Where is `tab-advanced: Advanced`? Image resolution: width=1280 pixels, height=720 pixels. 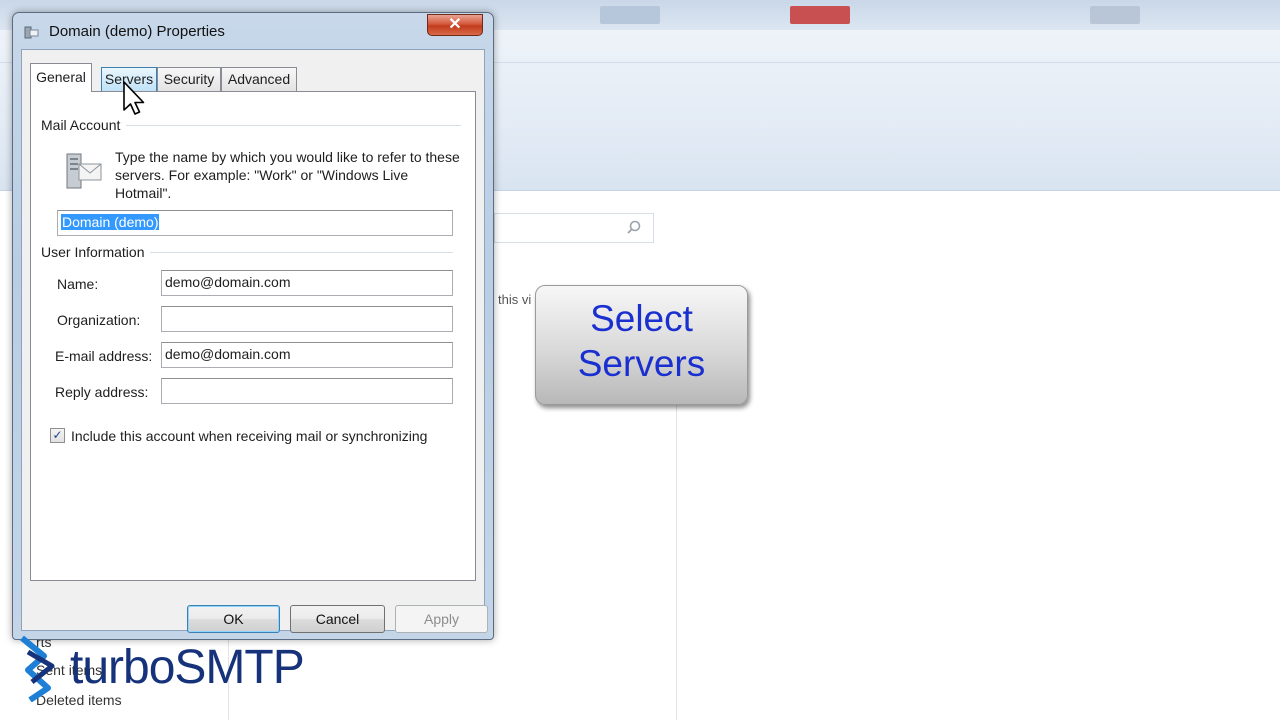 tab-advanced: Advanced is located at coordinates (259, 79).